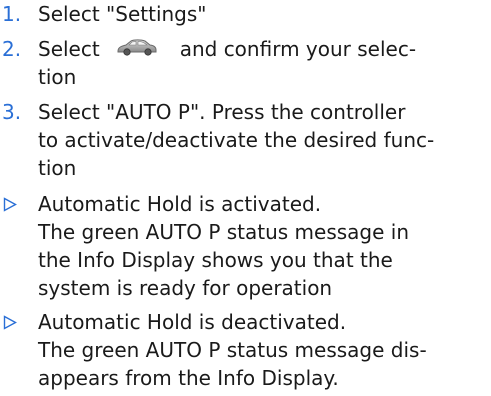 The width and height of the screenshot is (491, 396). Describe the element at coordinates (69, 49) in the screenshot. I see `step-text-before-icon: Select` at that location.